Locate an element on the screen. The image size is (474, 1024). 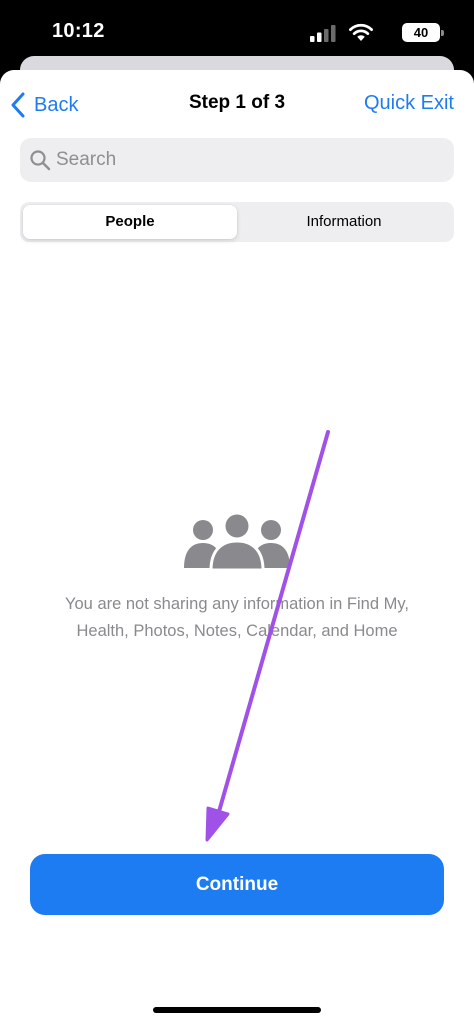
people-icon is located at coordinates (237, 542).